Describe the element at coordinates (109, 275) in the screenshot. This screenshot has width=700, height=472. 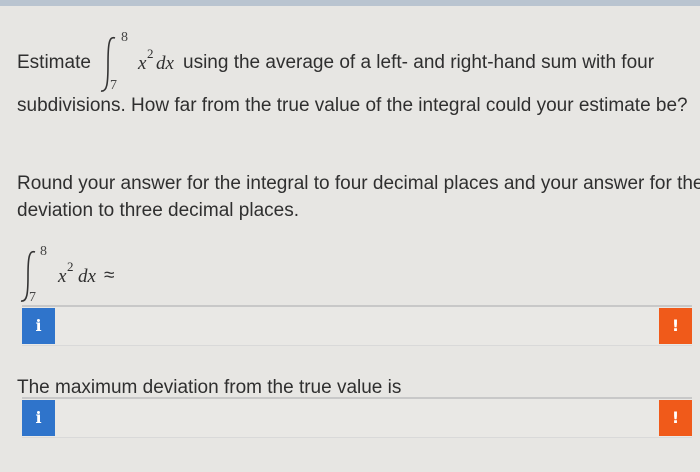
I see `approx-symbol: ≈` at that location.